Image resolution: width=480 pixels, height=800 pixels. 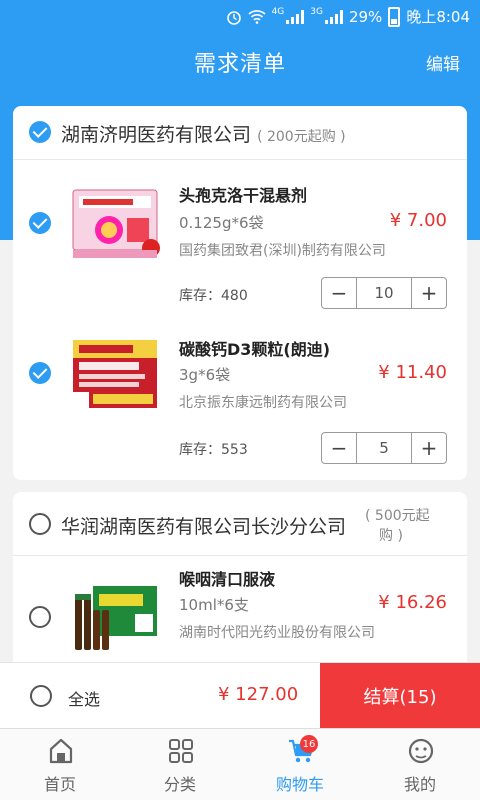 I want to click on product-item: 喉咽清口服液 10ml*6支 ¥ 16.26 湖南时代阳光药业股份有限公司, so click(x=240, y=614).